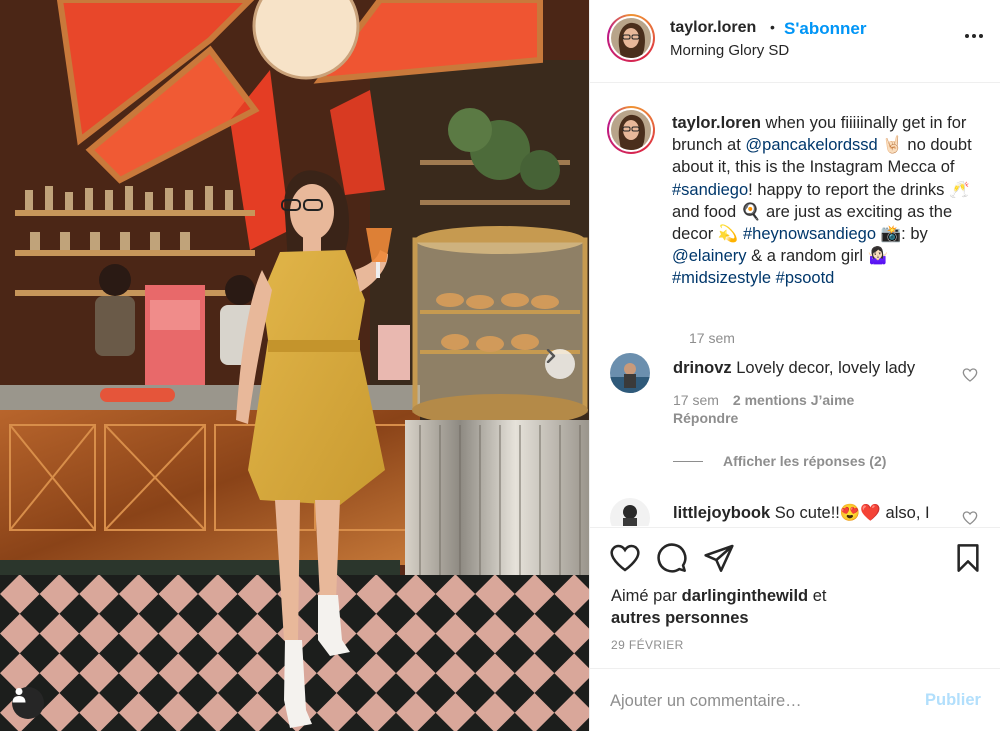 This screenshot has height=731, width=1000. Describe the element at coordinates (719, 558) in the screenshot. I see `share-icon` at that location.